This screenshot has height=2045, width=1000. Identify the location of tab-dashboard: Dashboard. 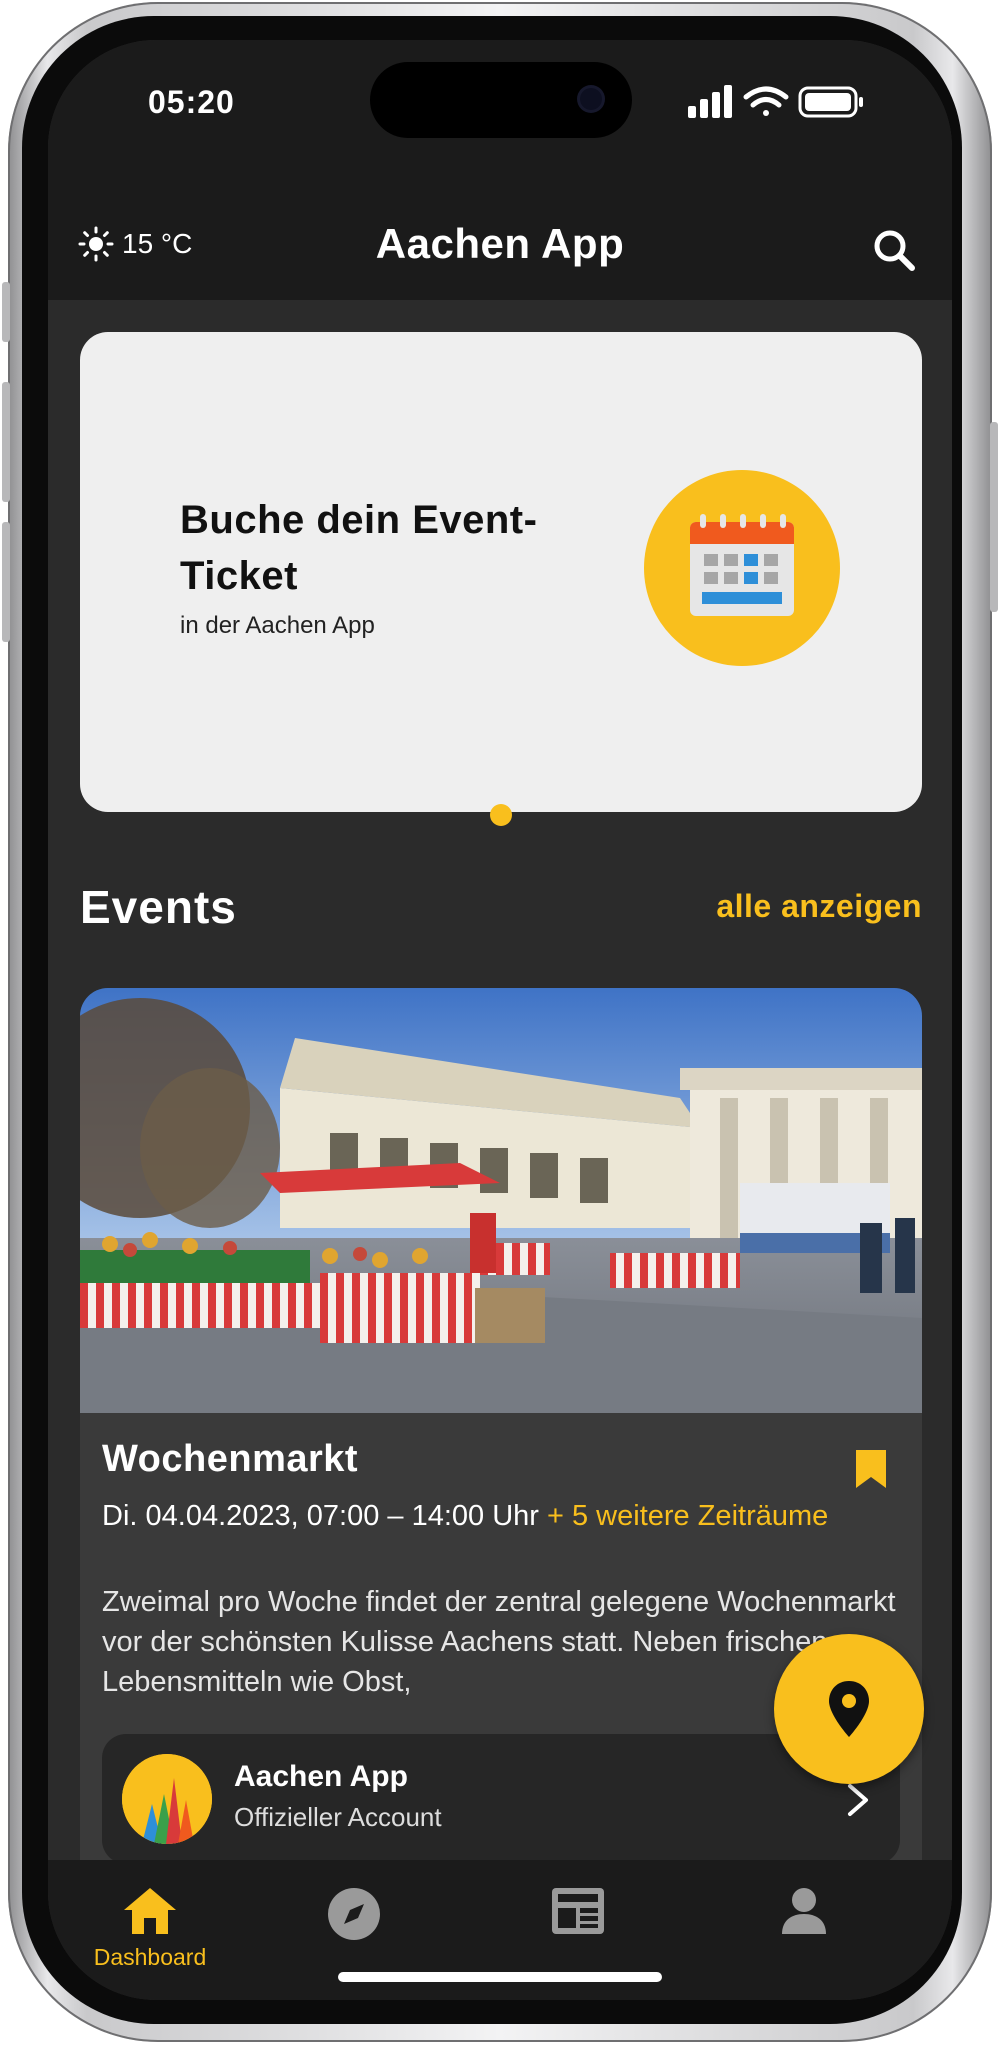
(150, 1928).